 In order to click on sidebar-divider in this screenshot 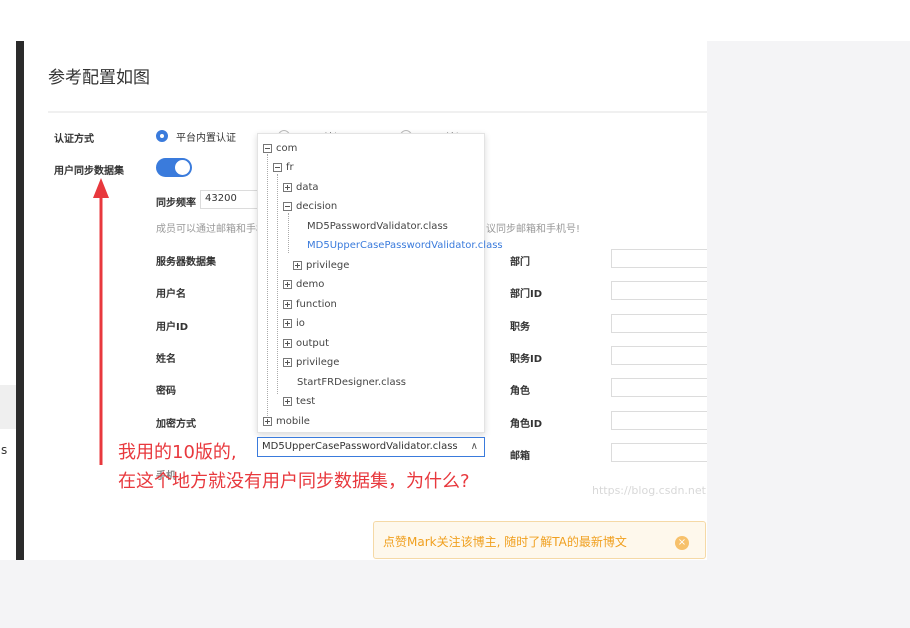, I will do `click(8, 407)`.